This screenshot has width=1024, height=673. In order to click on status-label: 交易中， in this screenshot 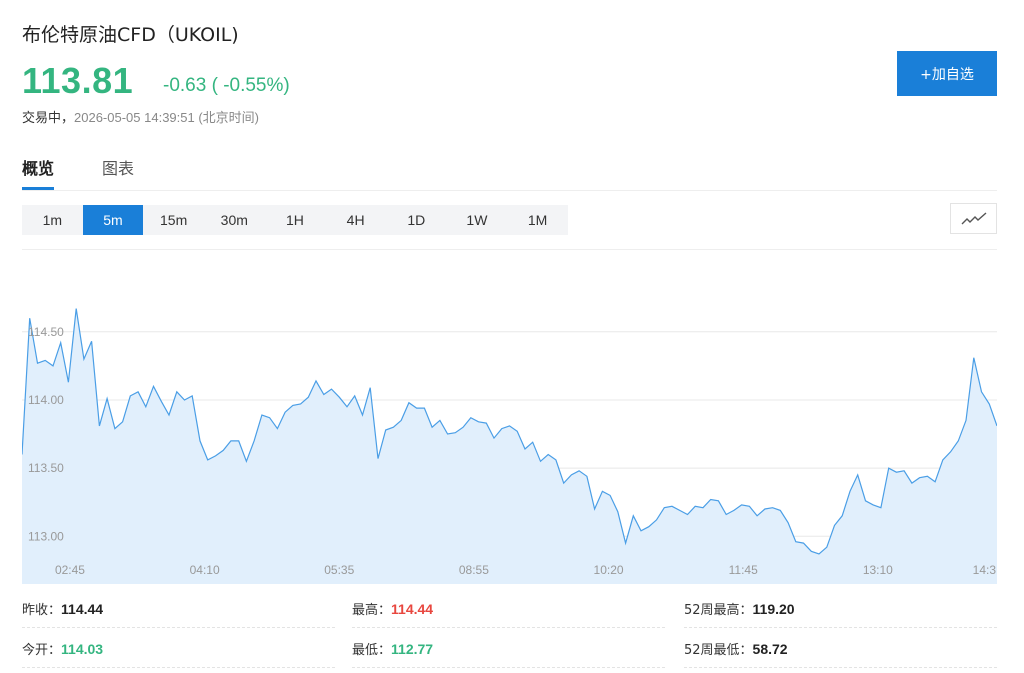, I will do `click(48, 118)`.